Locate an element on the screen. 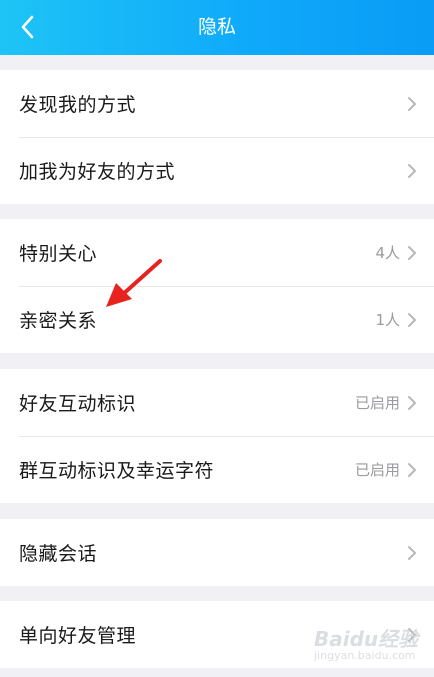 This screenshot has height=677, width=434. baidu-watermark: Baidu经验 jingyan.baidu.com is located at coordinates (369, 644).